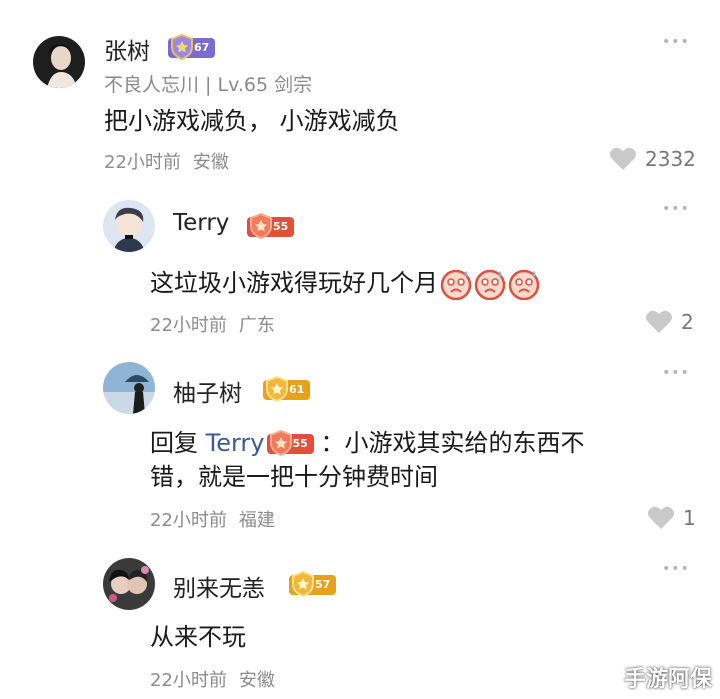 Image resolution: width=720 pixels, height=699 pixels. Describe the element at coordinates (452, 443) in the screenshot. I see `comment-text-body: ：小游戏其实给的东西不` at that location.